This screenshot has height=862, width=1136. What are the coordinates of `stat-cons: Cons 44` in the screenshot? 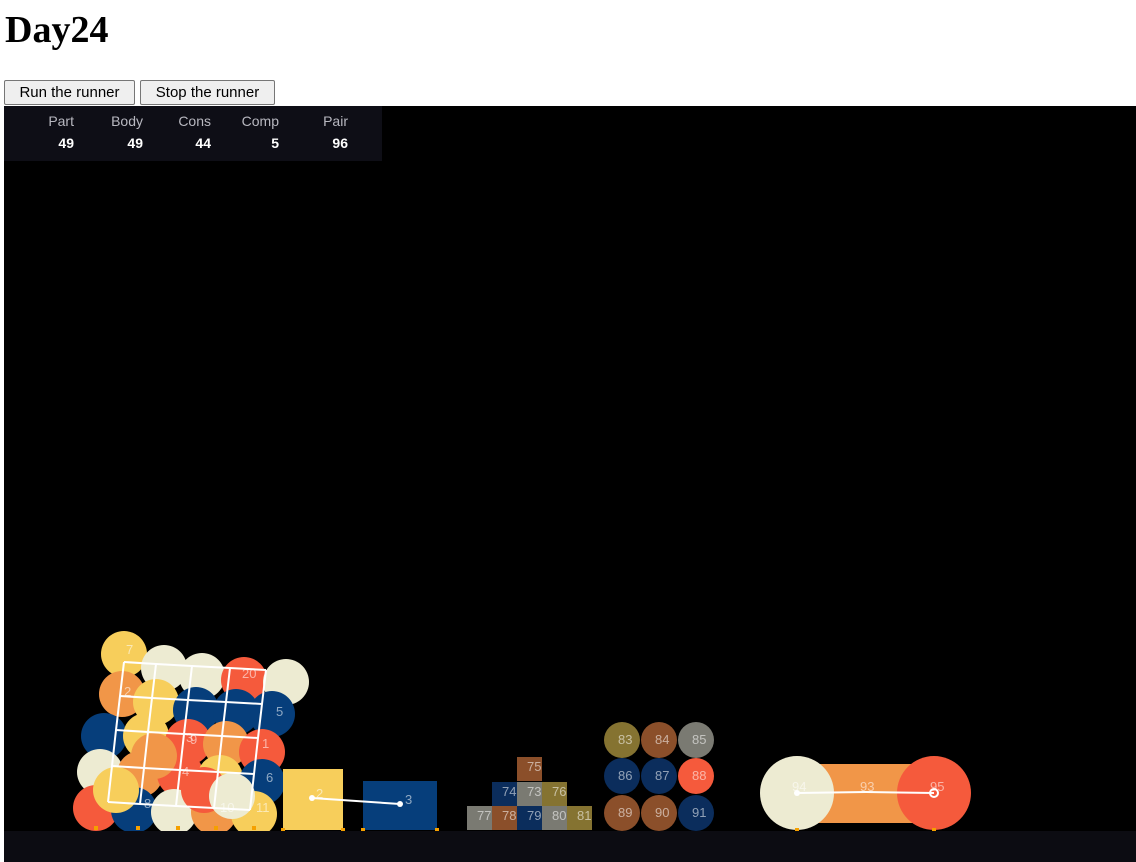 It's located at (176, 132).